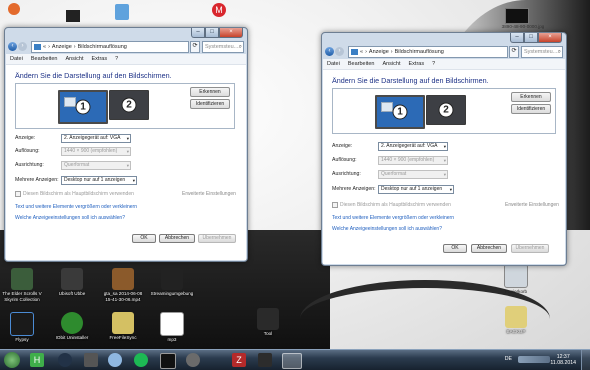 This screenshot has height=370, width=590. Describe the element at coordinates (122, 12) in the screenshot. I see `setup-icon` at that location.